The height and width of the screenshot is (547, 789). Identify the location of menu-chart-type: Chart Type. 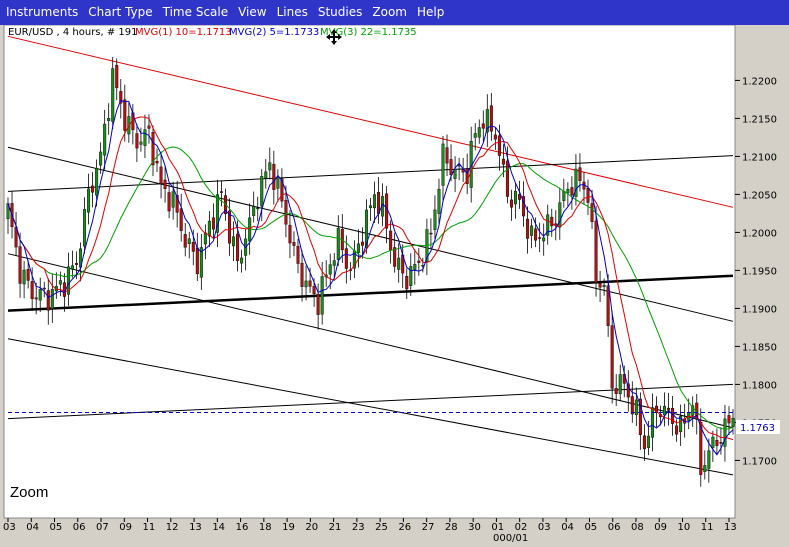
(120, 12).